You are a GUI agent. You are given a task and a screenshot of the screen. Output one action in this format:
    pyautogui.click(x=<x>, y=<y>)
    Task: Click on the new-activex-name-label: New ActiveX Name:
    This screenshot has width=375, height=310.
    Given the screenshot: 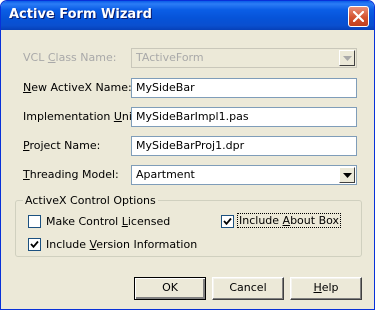 What is the action you would take?
    pyautogui.click(x=77, y=87)
    